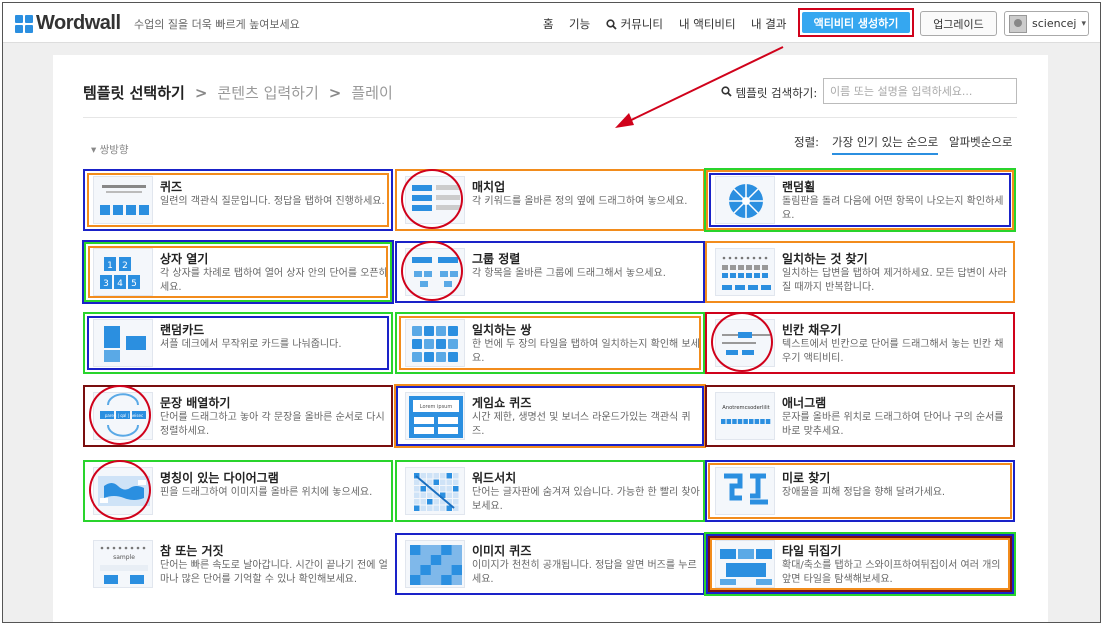  I want to click on template-title: 게임쇼 퀴즈, so click(502, 403).